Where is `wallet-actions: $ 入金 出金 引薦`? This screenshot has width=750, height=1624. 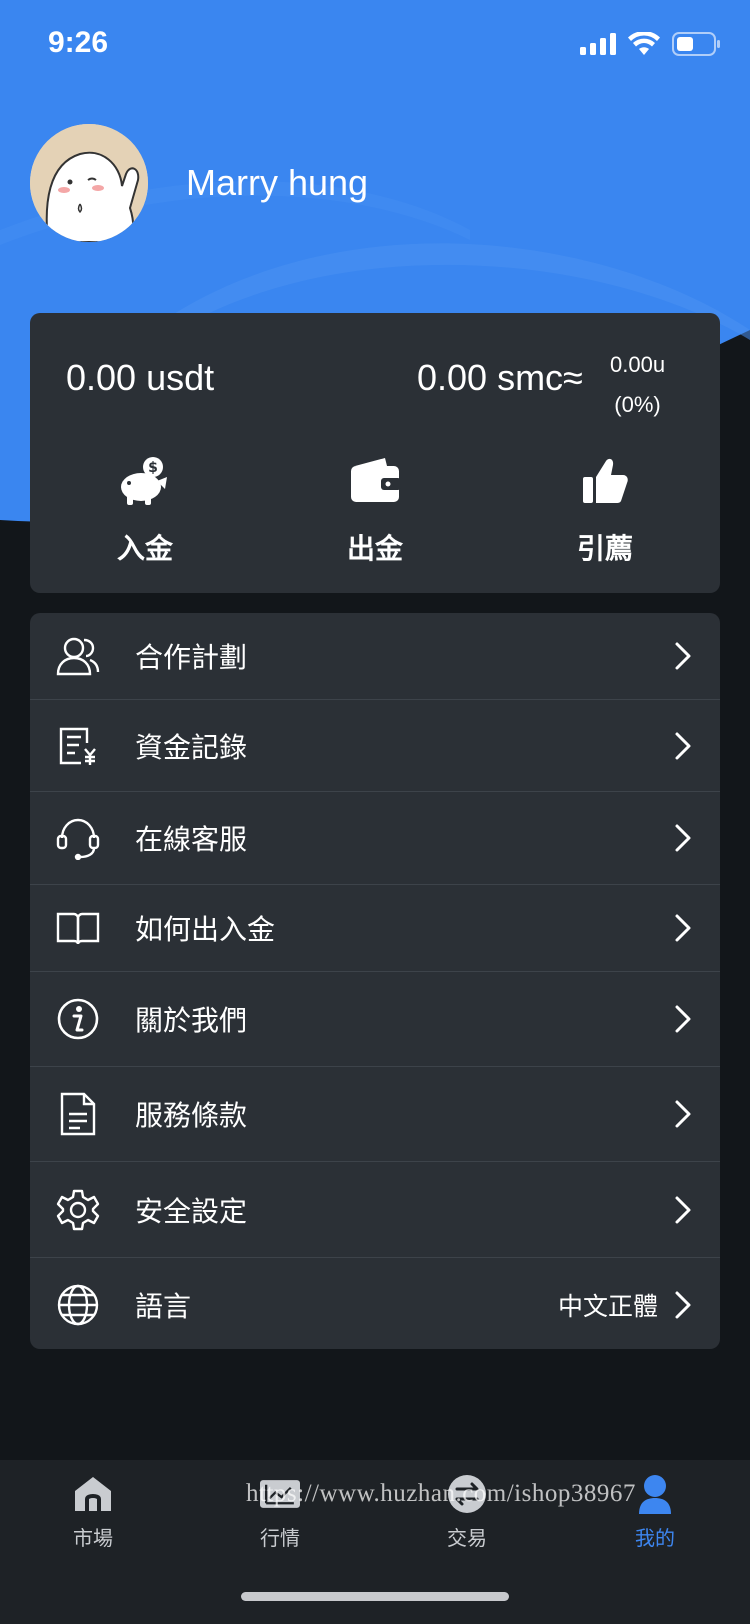
wallet-actions: $ 入金 出金 引薦 is located at coordinates (375, 510).